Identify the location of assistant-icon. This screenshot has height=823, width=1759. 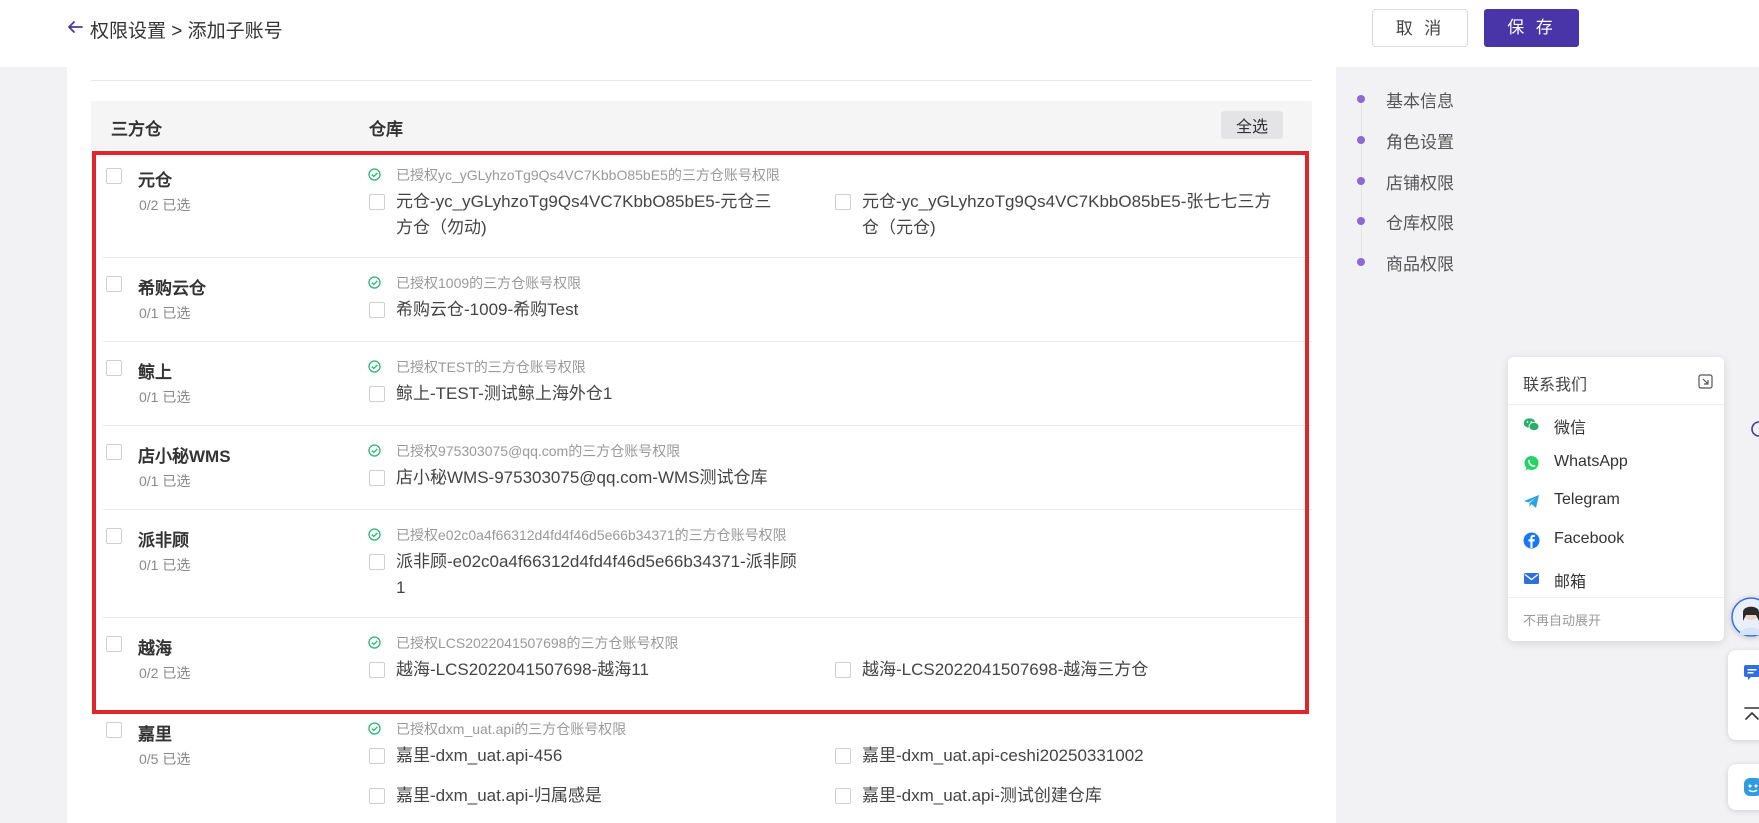
(1751, 787).